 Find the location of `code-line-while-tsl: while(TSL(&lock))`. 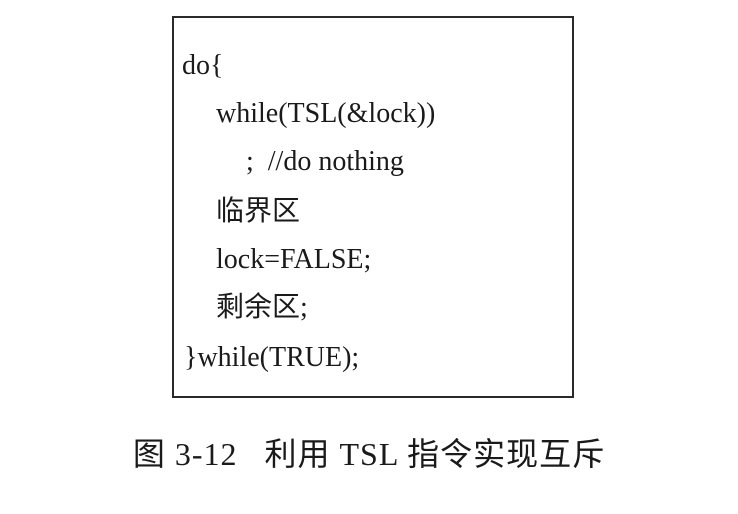

code-line-while-tsl: while(TSL(&lock)) is located at coordinates (326, 113).